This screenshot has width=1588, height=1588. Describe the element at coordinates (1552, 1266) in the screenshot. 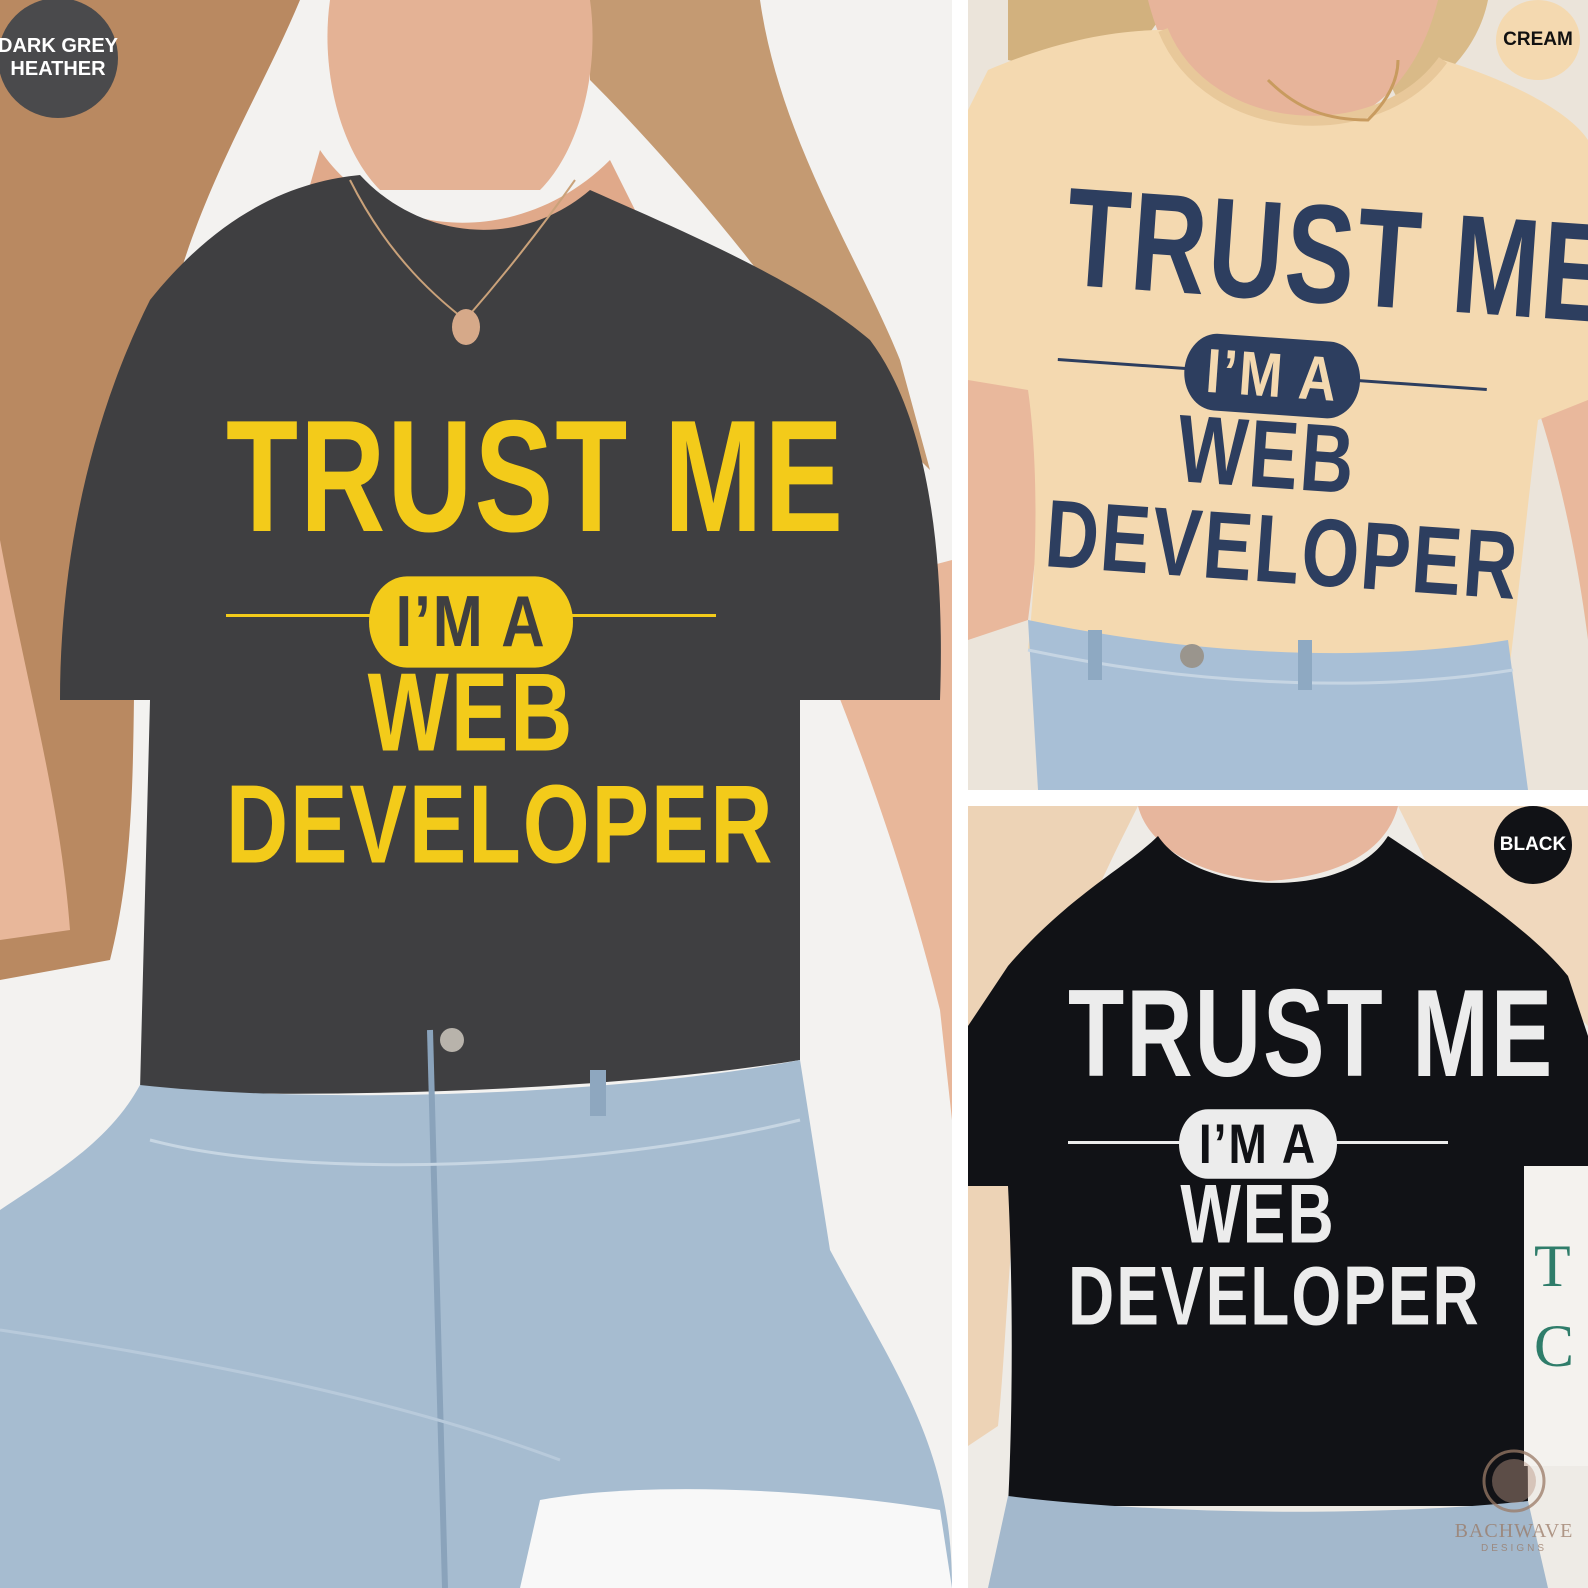

I see `svg-text: T` at that location.